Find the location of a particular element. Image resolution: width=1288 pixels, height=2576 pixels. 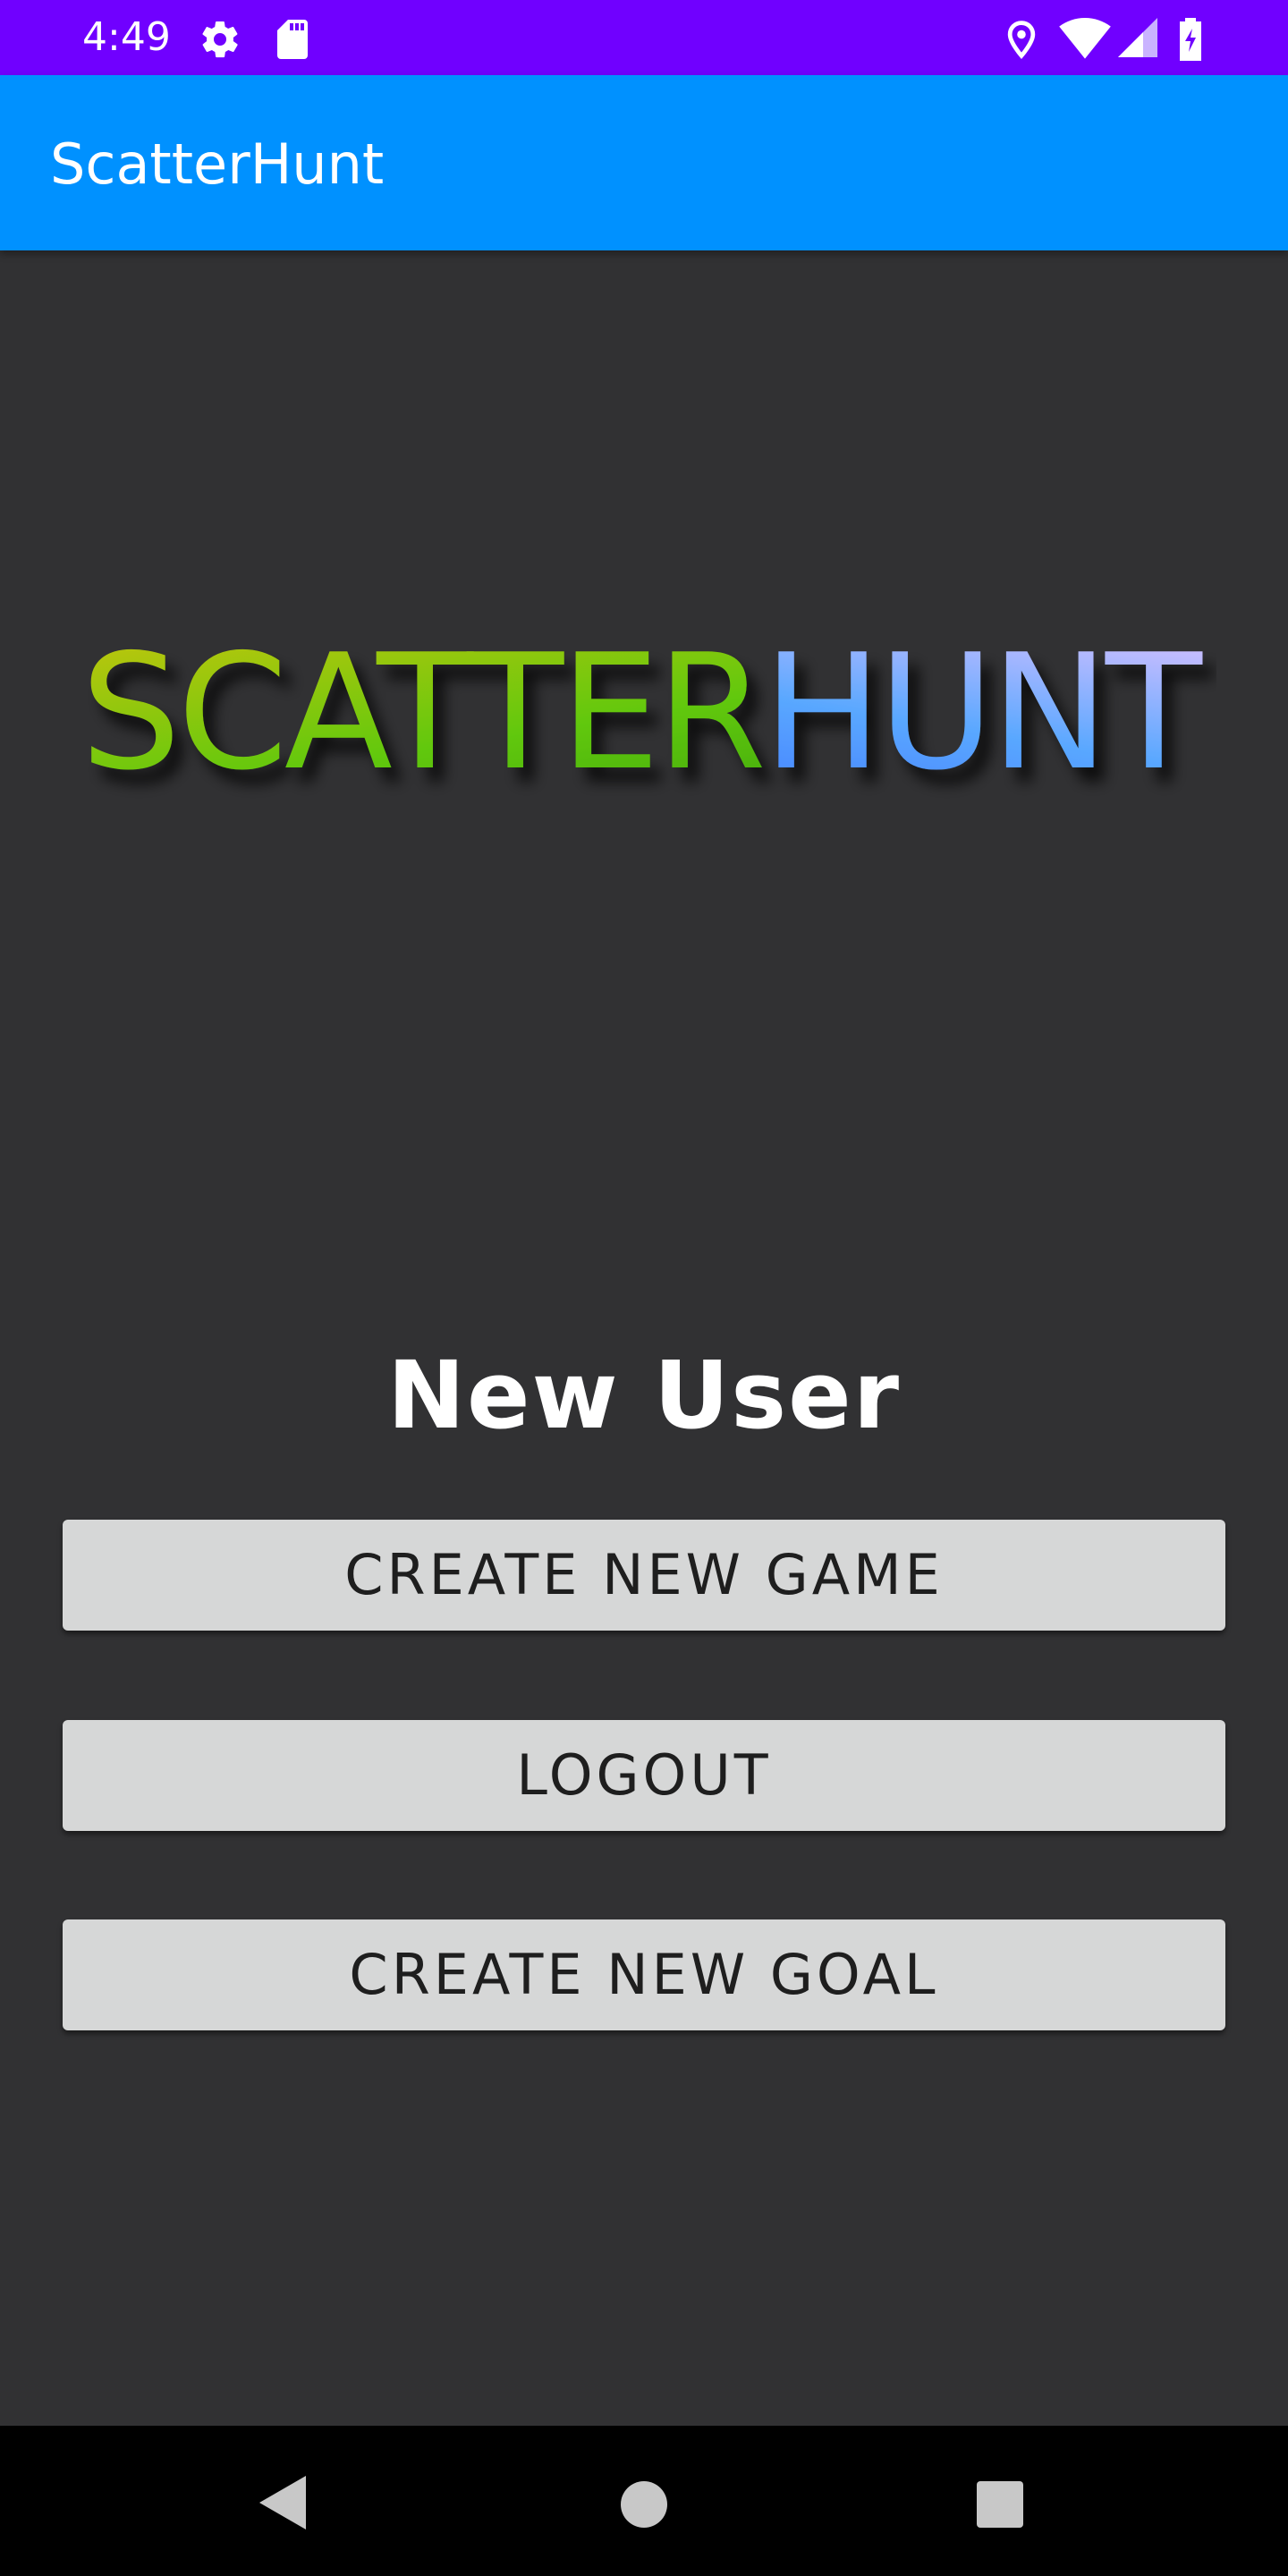

gear-icon is located at coordinates (220, 41).